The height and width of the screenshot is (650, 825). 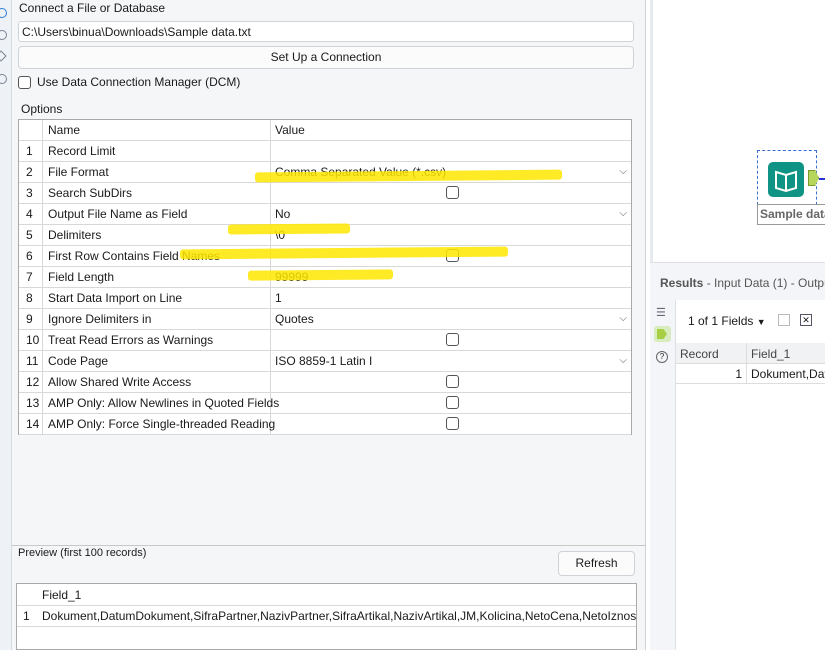 What do you see at coordinates (822, 179) in the screenshot?
I see `connection-line` at bounding box center [822, 179].